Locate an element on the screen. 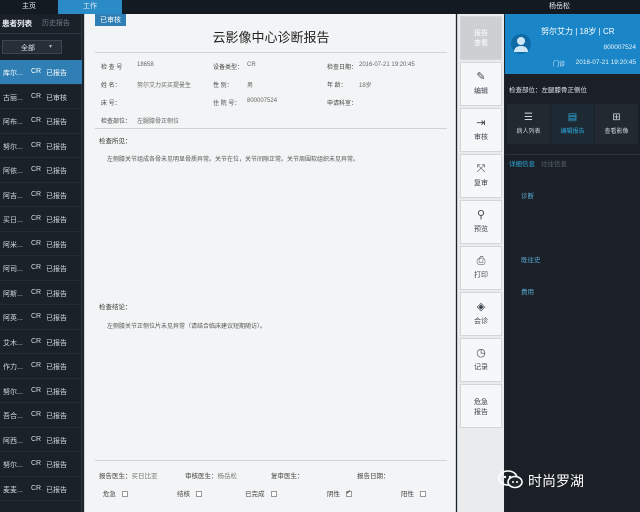  patient-row: 阿米... CR 已报告 is located at coordinates (41, 244).